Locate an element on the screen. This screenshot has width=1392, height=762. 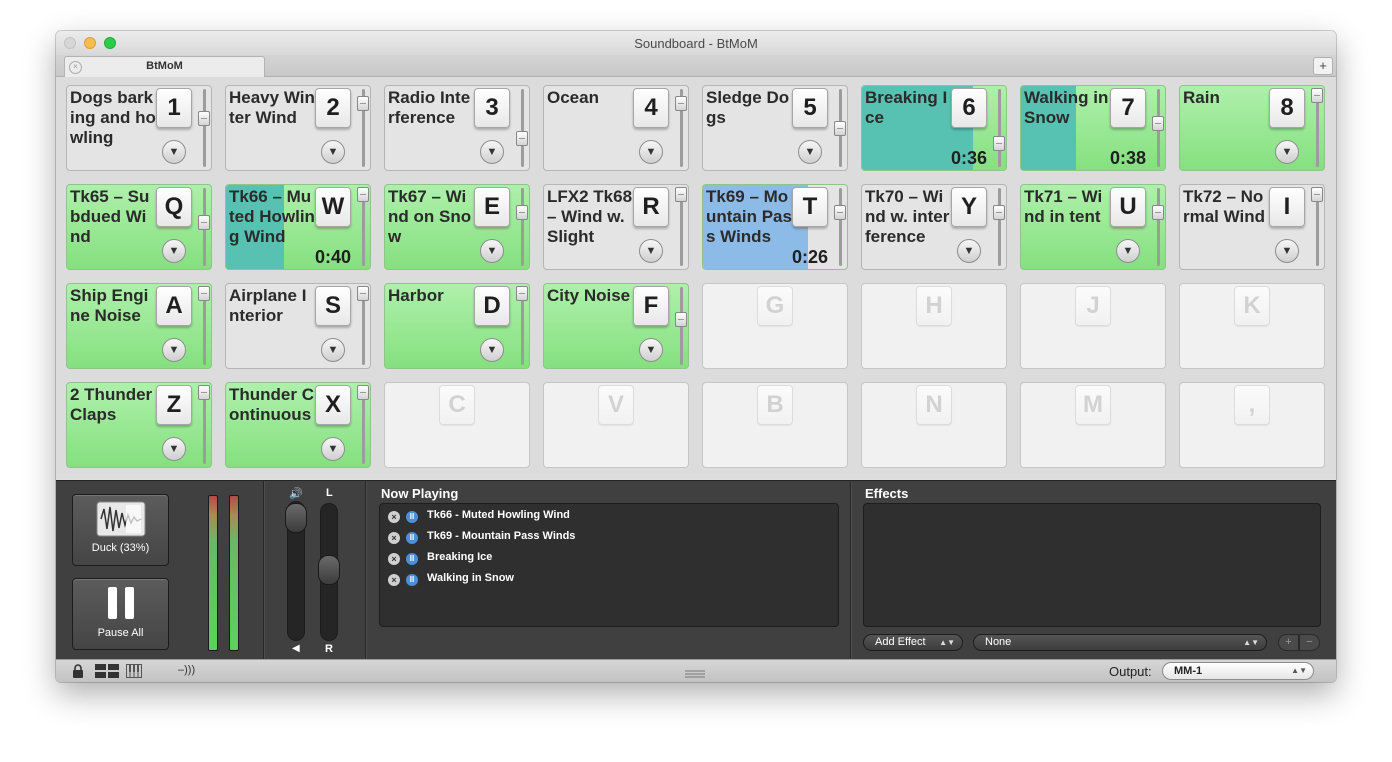
lock-icon is located at coordinates (78, 672).